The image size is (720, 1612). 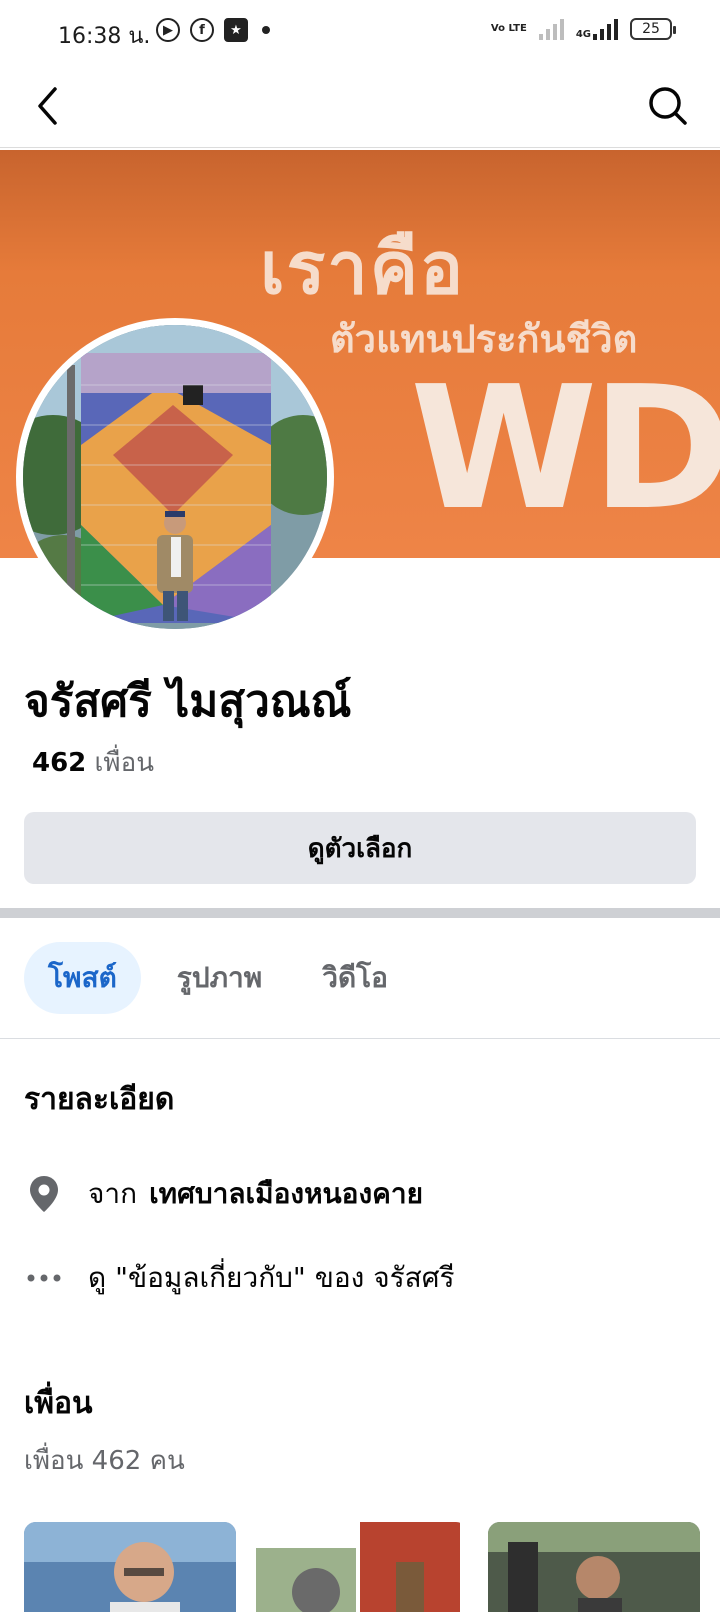 What do you see at coordinates (202, 30) in the screenshot?
I see `facebook-icon: f` at bounding box center [202, 30].